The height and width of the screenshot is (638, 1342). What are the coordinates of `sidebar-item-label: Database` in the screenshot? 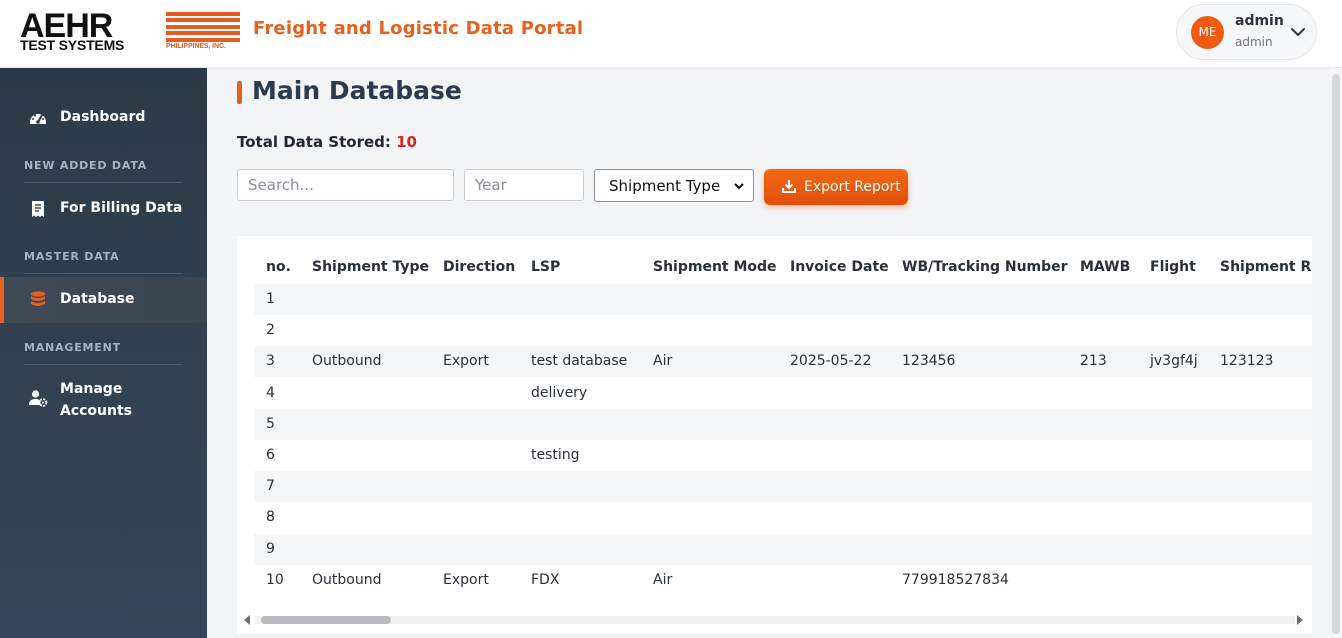 It's located at (97, 299).